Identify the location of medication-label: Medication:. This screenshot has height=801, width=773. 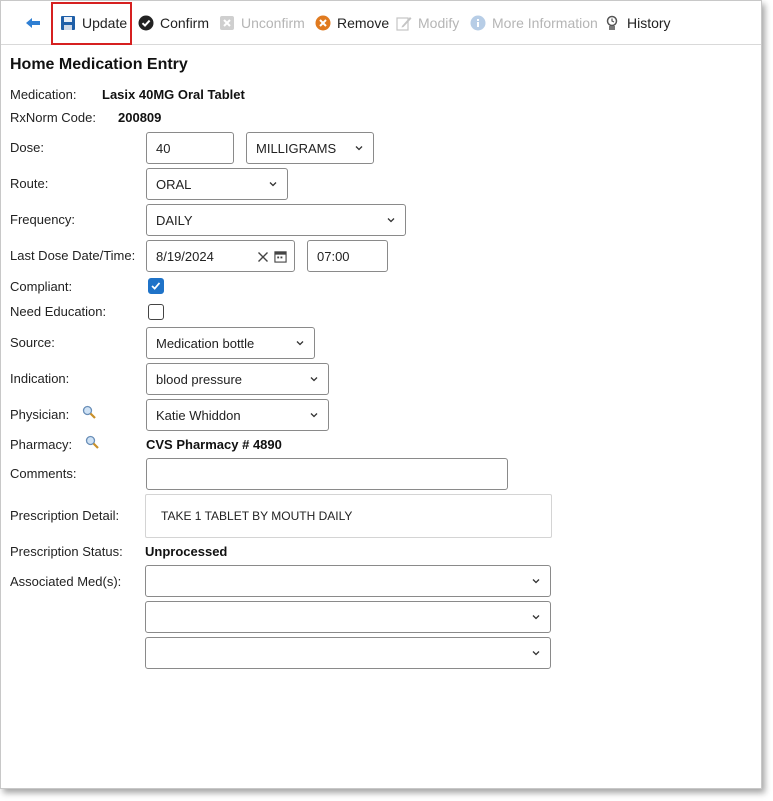
(43, 94).